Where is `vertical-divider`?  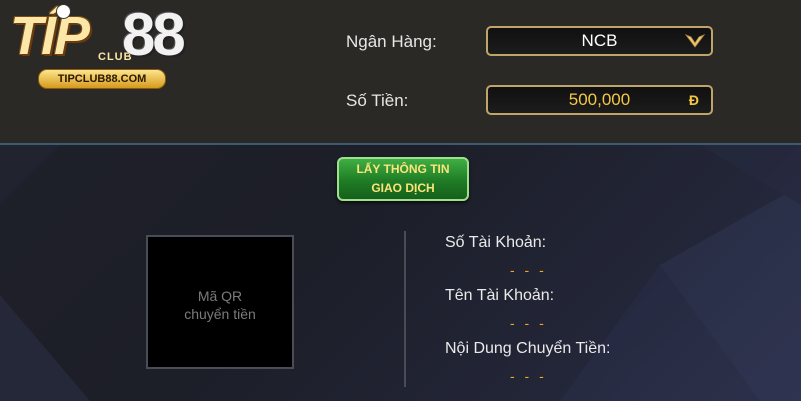
vertical-divider is located at coordinates (405, 309).